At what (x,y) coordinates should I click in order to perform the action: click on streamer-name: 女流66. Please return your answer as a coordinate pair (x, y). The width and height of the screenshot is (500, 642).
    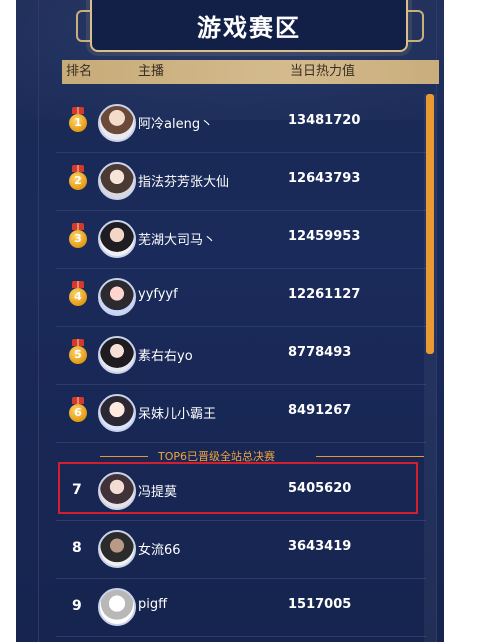
    Looking at the image, I should click on (213, 548).